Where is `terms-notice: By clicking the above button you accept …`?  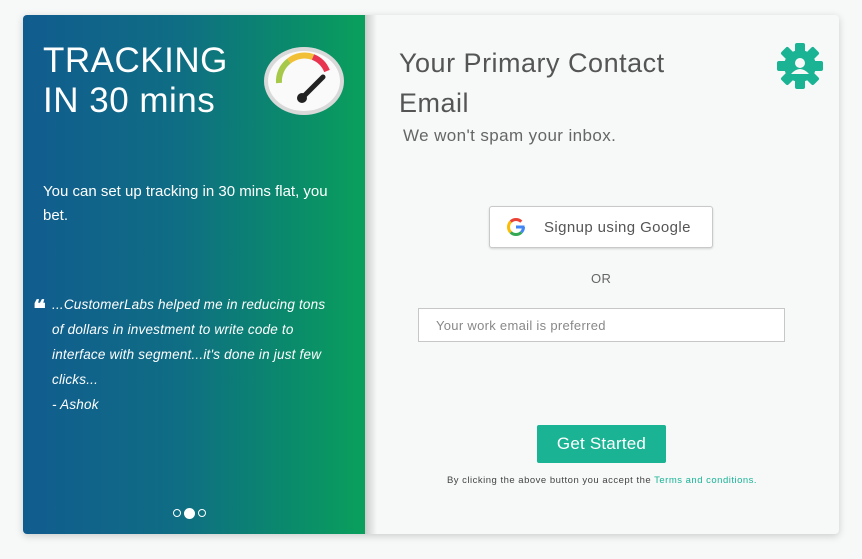 terms-notice: By clicking the above button you accept … is located at coordinates (602, 480).